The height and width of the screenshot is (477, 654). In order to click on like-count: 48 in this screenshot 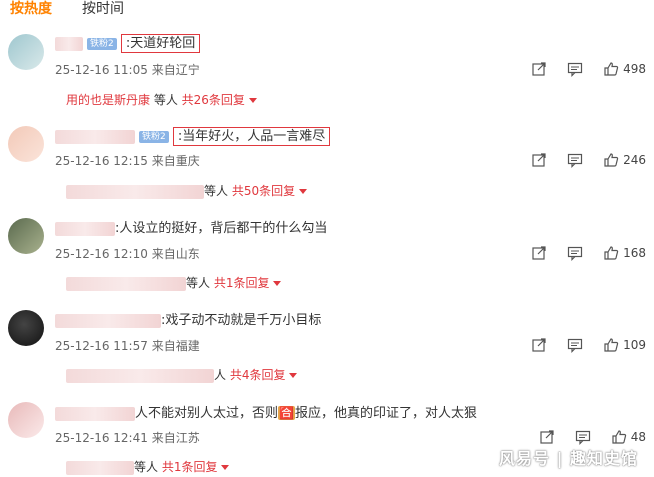, I will do `click(638, 437)`.